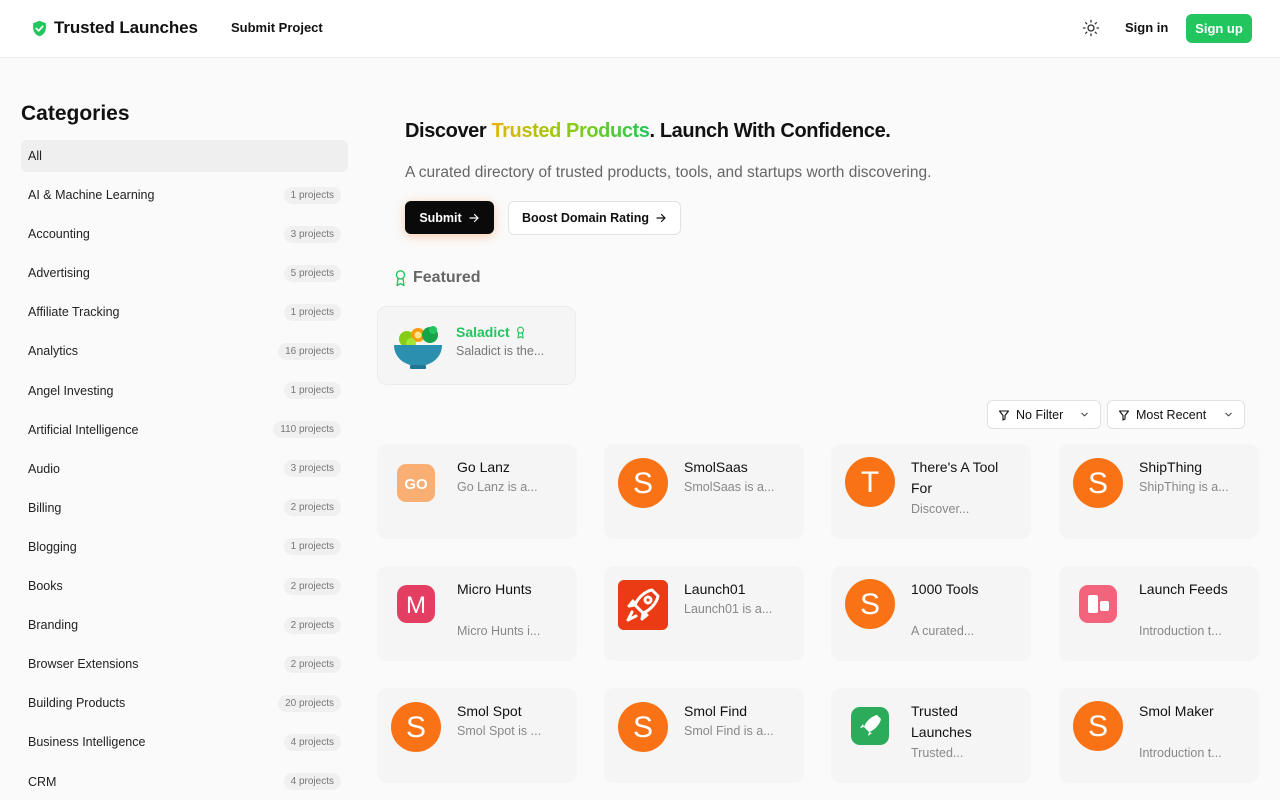  I want to click on featured-heading: Featured, so click(437, 278).